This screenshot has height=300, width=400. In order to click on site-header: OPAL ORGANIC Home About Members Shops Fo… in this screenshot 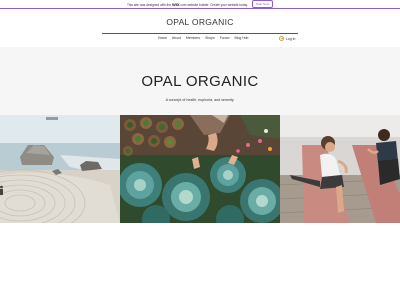, I will do `click(200, 28)`.